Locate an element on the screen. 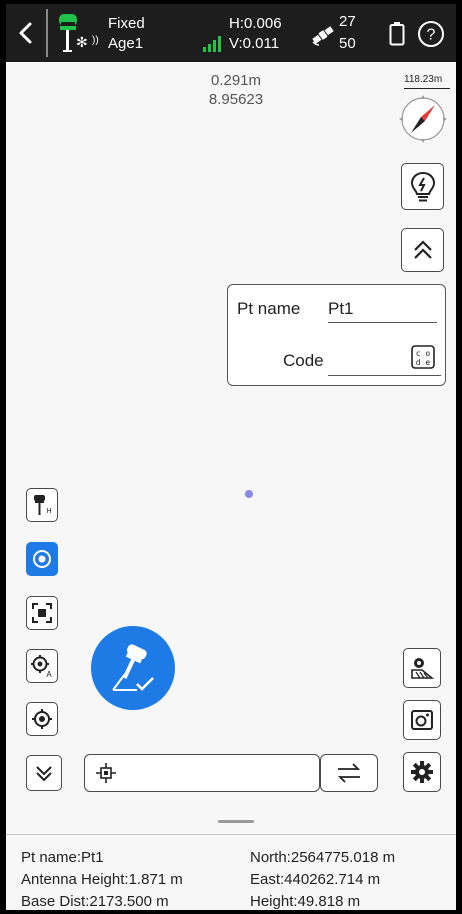  double-chevron-up-icon is located at coordinates (422, 249).